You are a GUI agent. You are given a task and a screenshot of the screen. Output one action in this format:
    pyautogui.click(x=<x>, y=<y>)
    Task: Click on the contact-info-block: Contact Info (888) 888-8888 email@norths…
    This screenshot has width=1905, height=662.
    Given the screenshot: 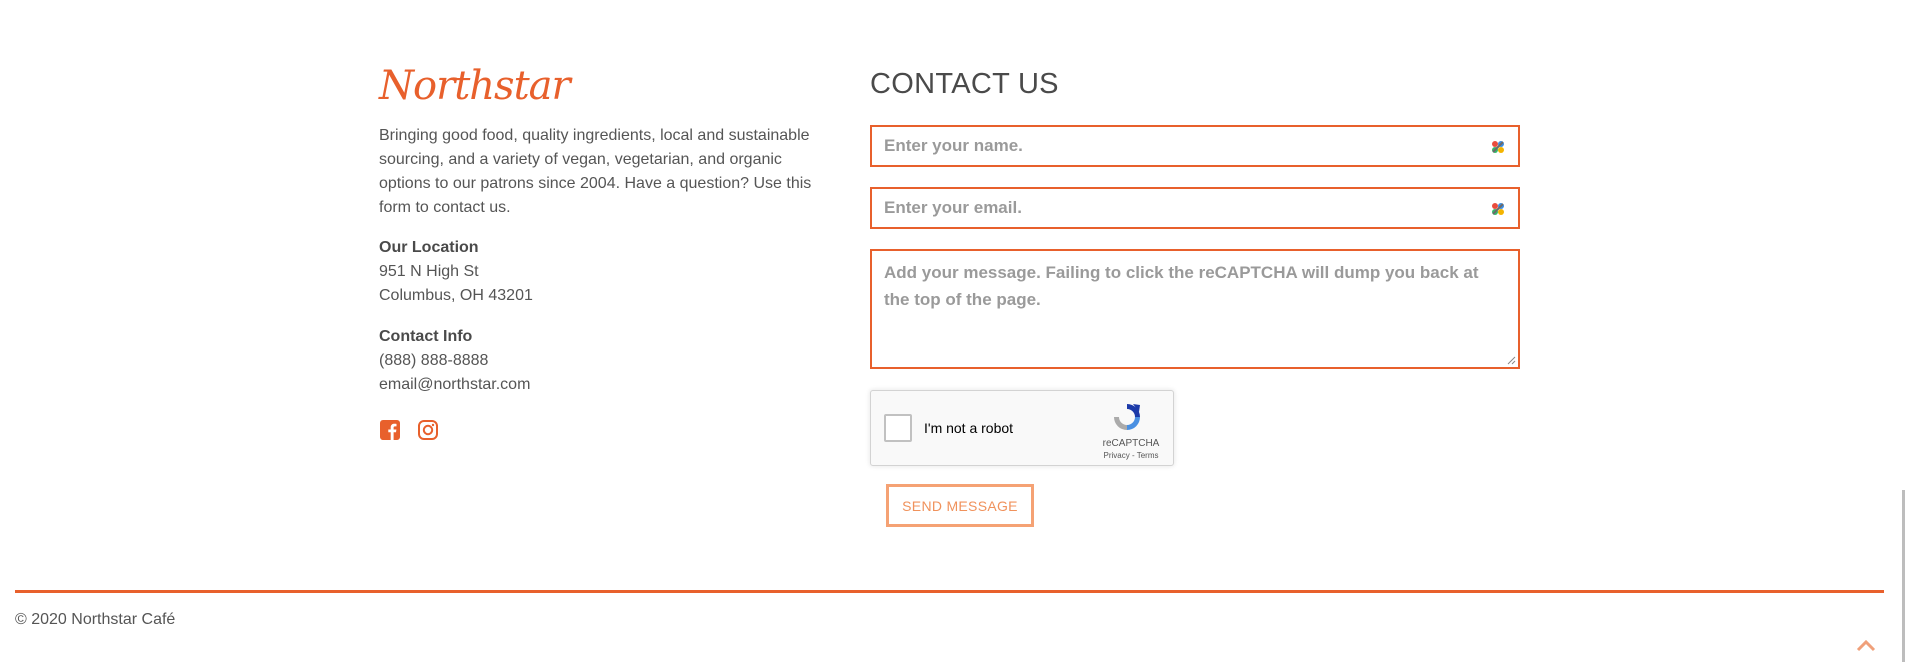 What is the action you would take?
    pyautogui.click(x=454, y=361)
    